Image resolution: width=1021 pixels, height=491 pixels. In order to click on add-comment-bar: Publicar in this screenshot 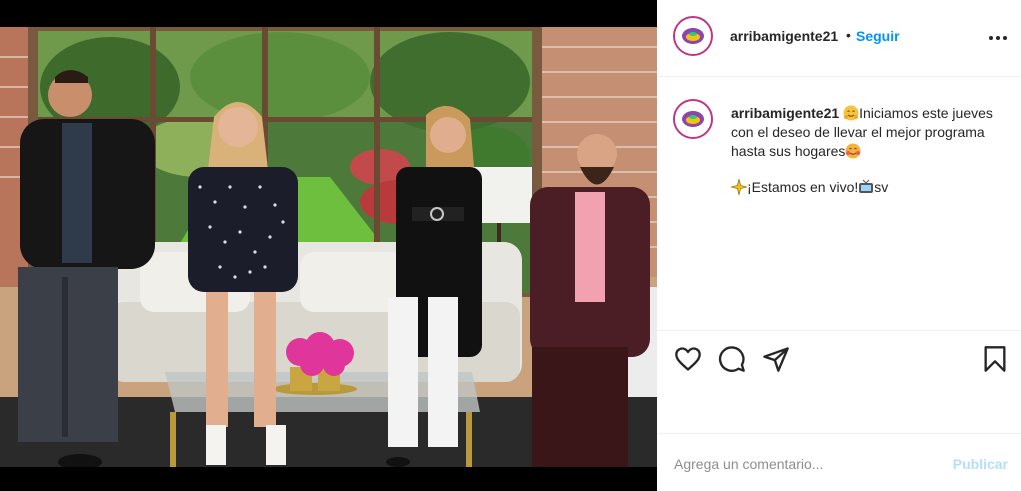, I will do `click(839, 462)`.